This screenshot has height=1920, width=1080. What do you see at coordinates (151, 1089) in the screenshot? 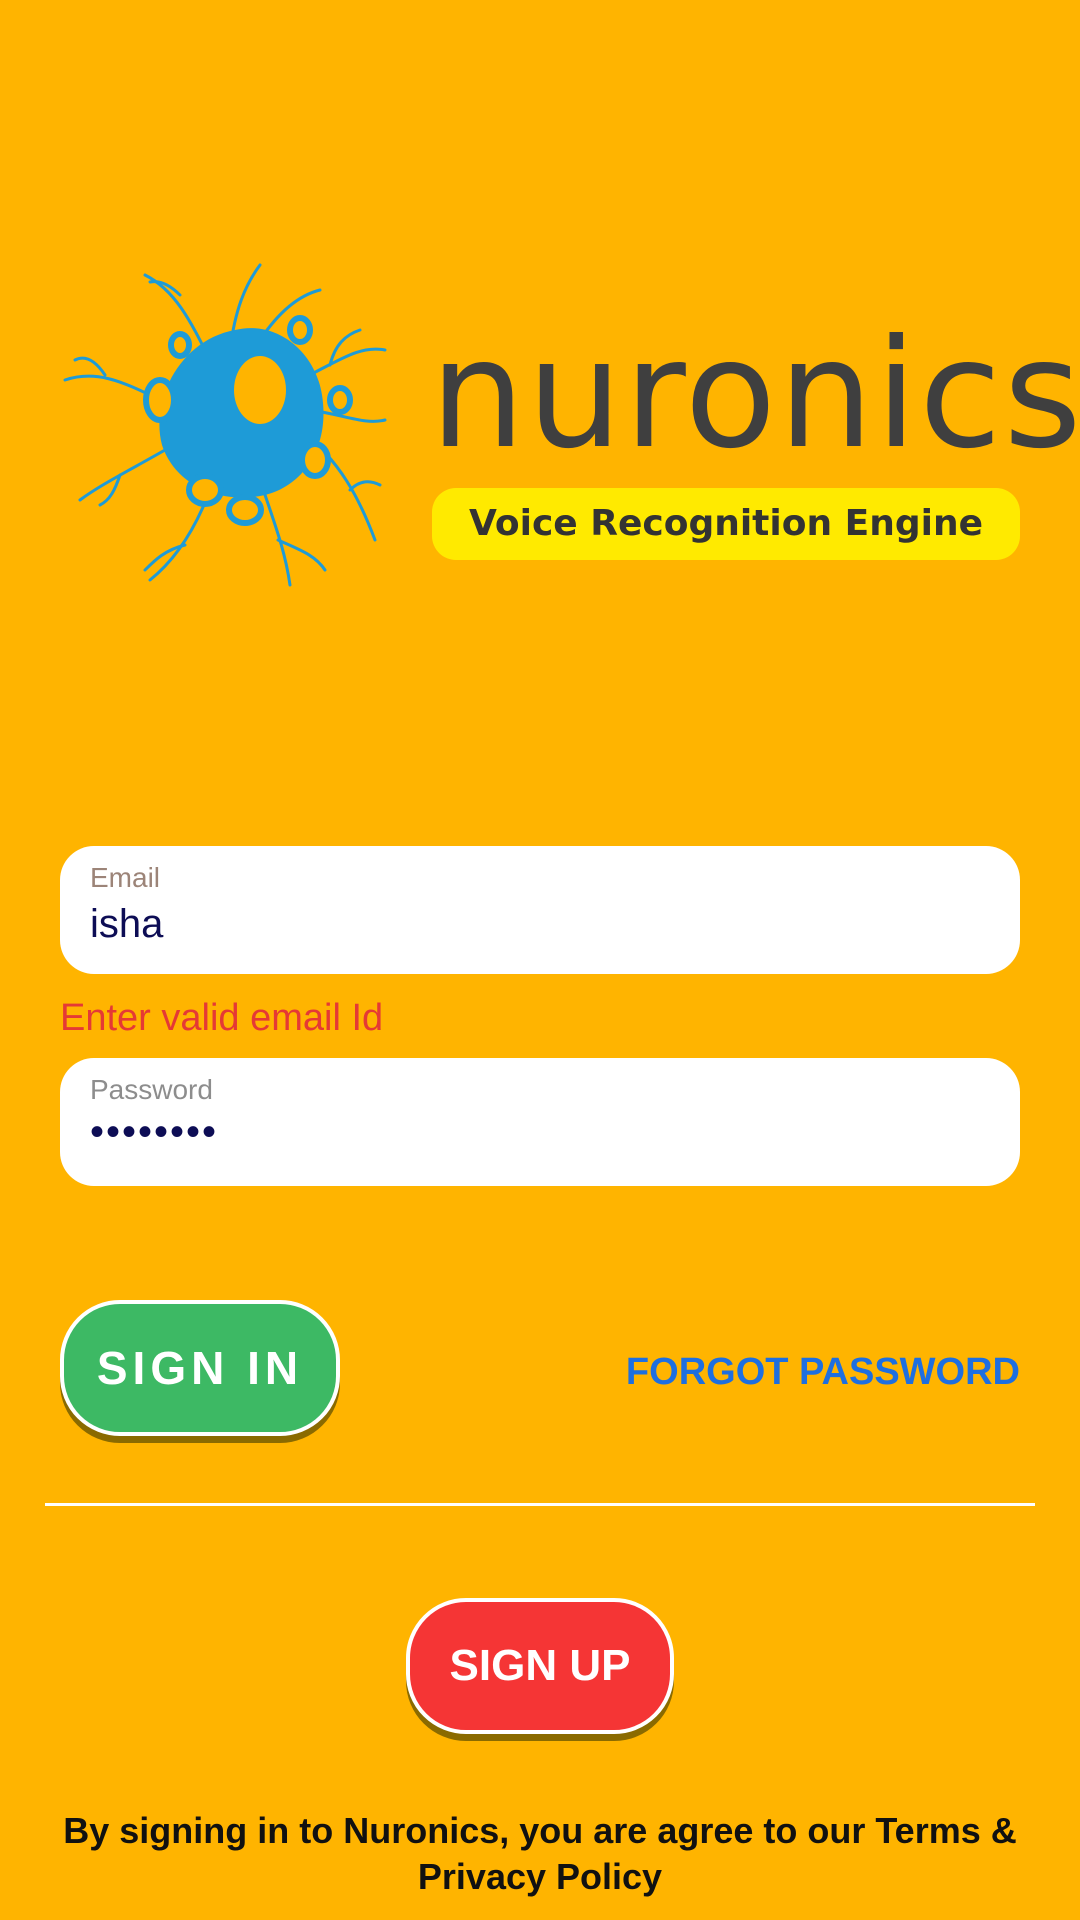
I see `password-label: Password` at bounding box center [151, 1089].